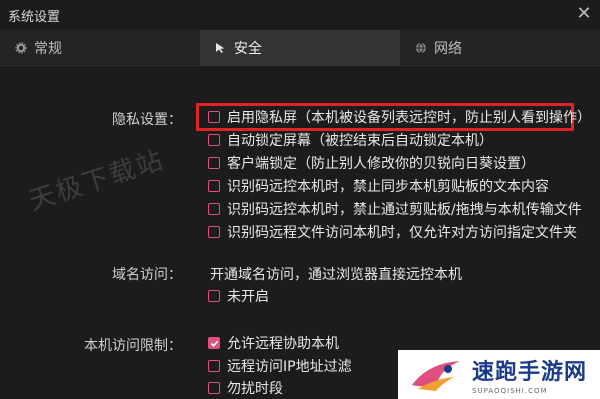 This screenshot has height=399, width=600. What do you see at coordinates (436, 375) in the screenshot?
I see `runner-logo-icon` at bounding box center [436, 375].